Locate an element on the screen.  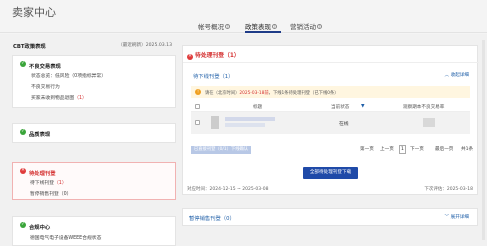
tip-banner: ! 请在（北京时间）2025-03-18前，下线1条待处理刊登（已下线0条） is located at coordinates (330, 92).